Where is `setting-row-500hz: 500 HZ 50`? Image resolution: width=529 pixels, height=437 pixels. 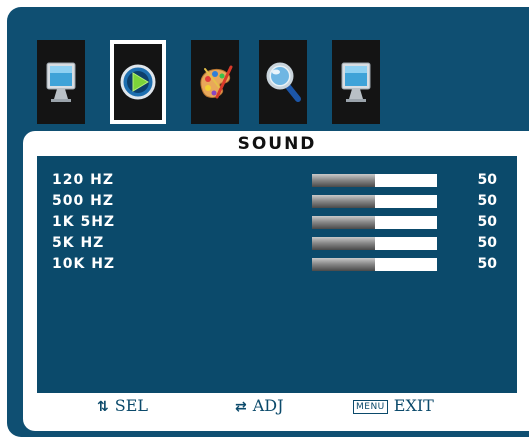 setting-row-500hz: 500 HZ 50 is located at coordinates (277, 201).